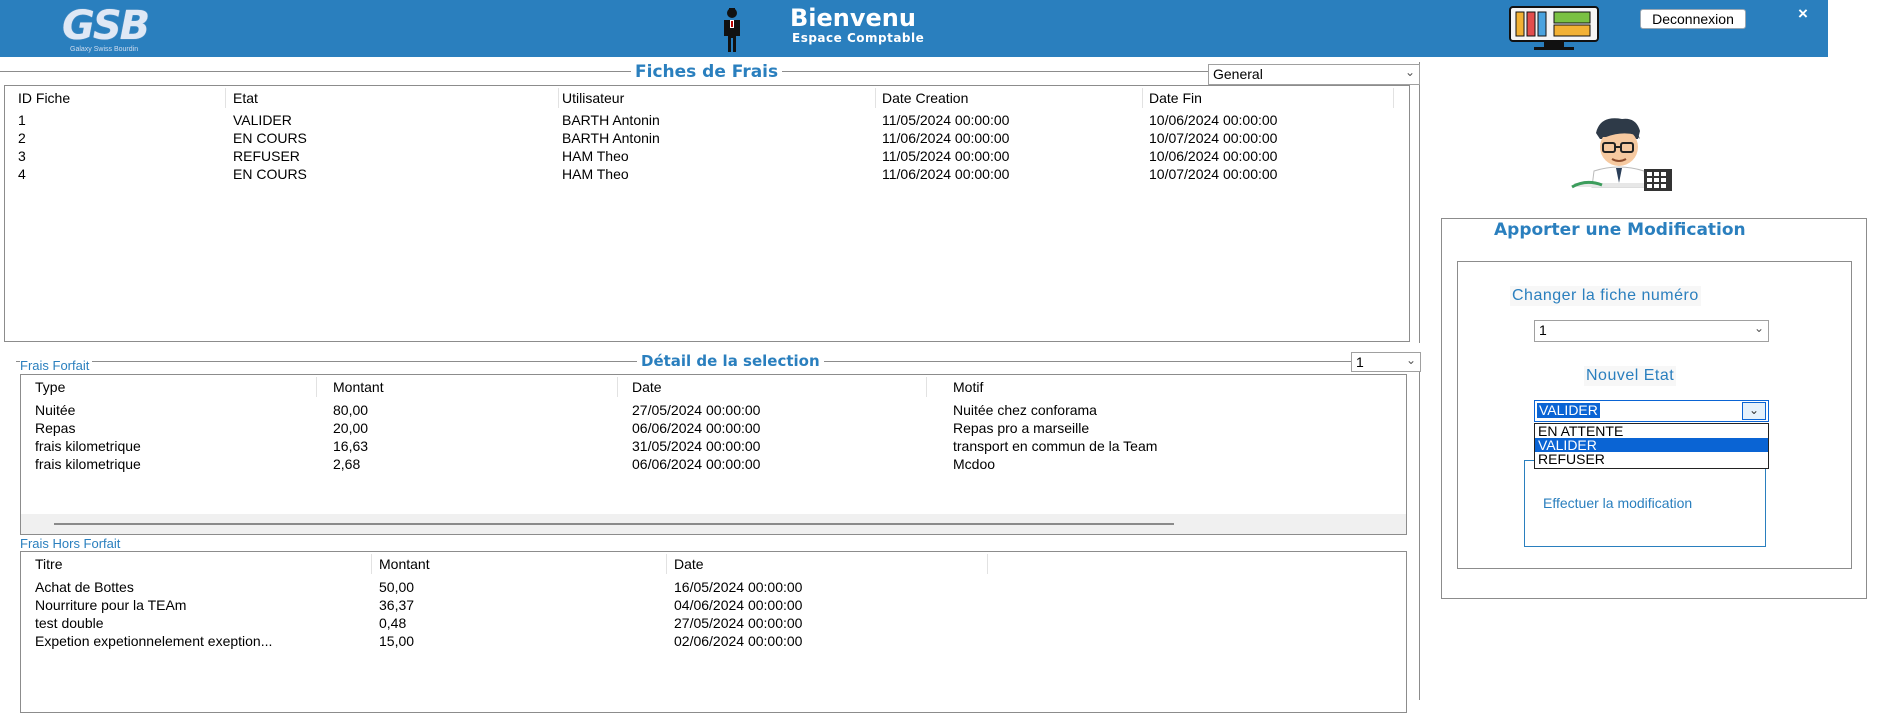 This screenshot has width=1900, height=713. Describe the element at coordinates (1651, 411) in the screenshot. I see `state-select: VALIDER ⌄` at that location.